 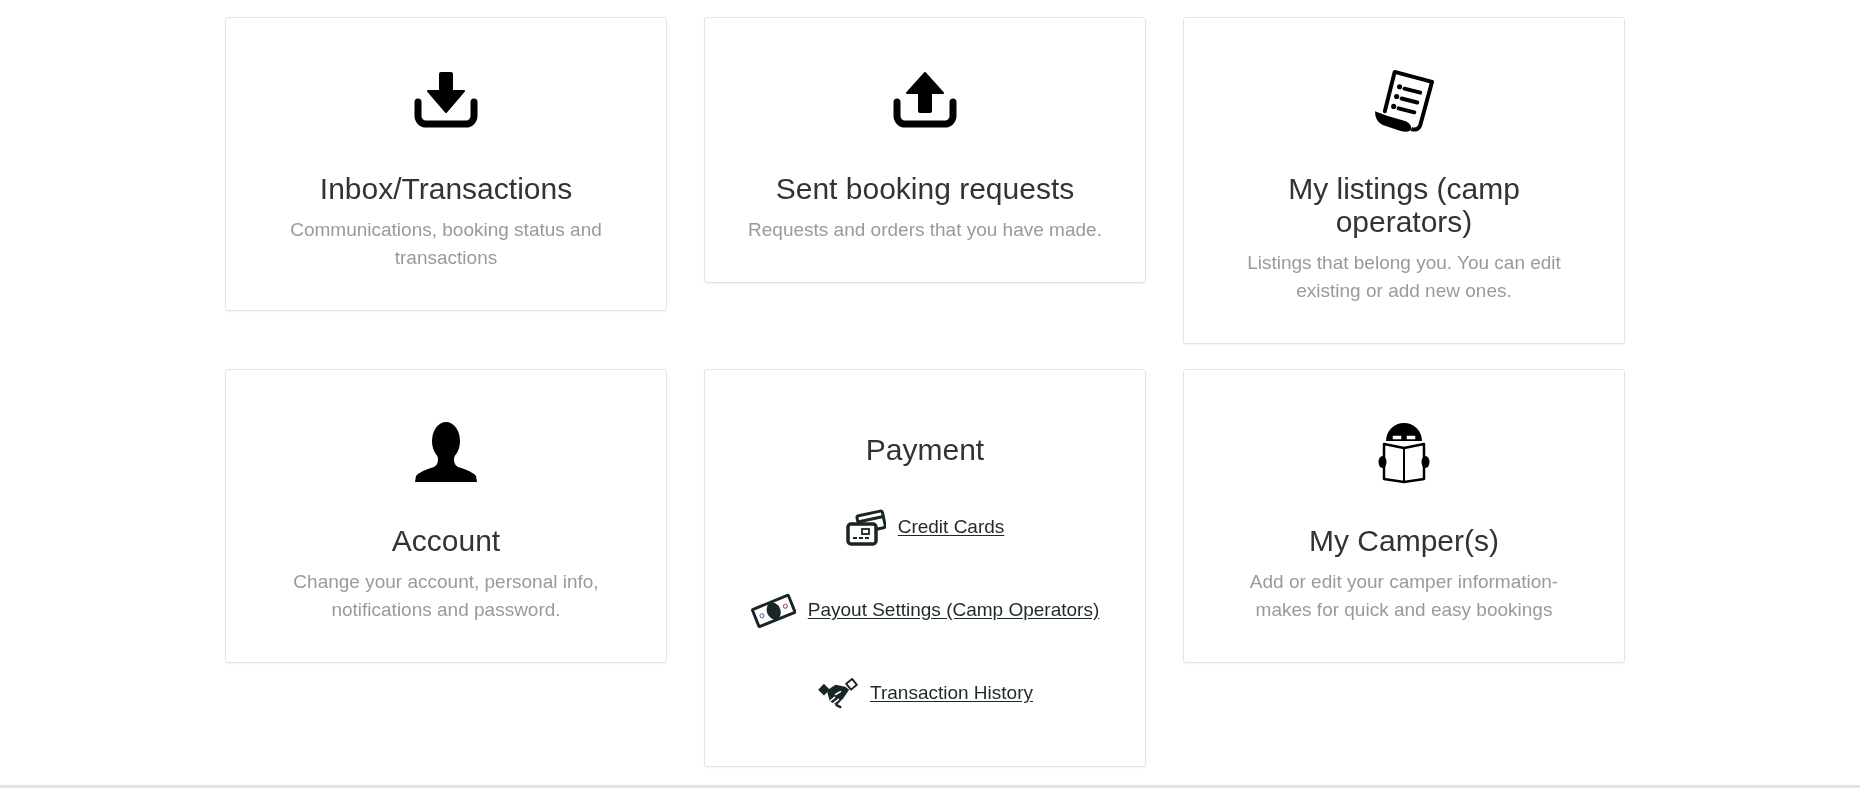 I want to click on payment-link: Payout Settings (Camp Operators), so click(x=925, y=610).